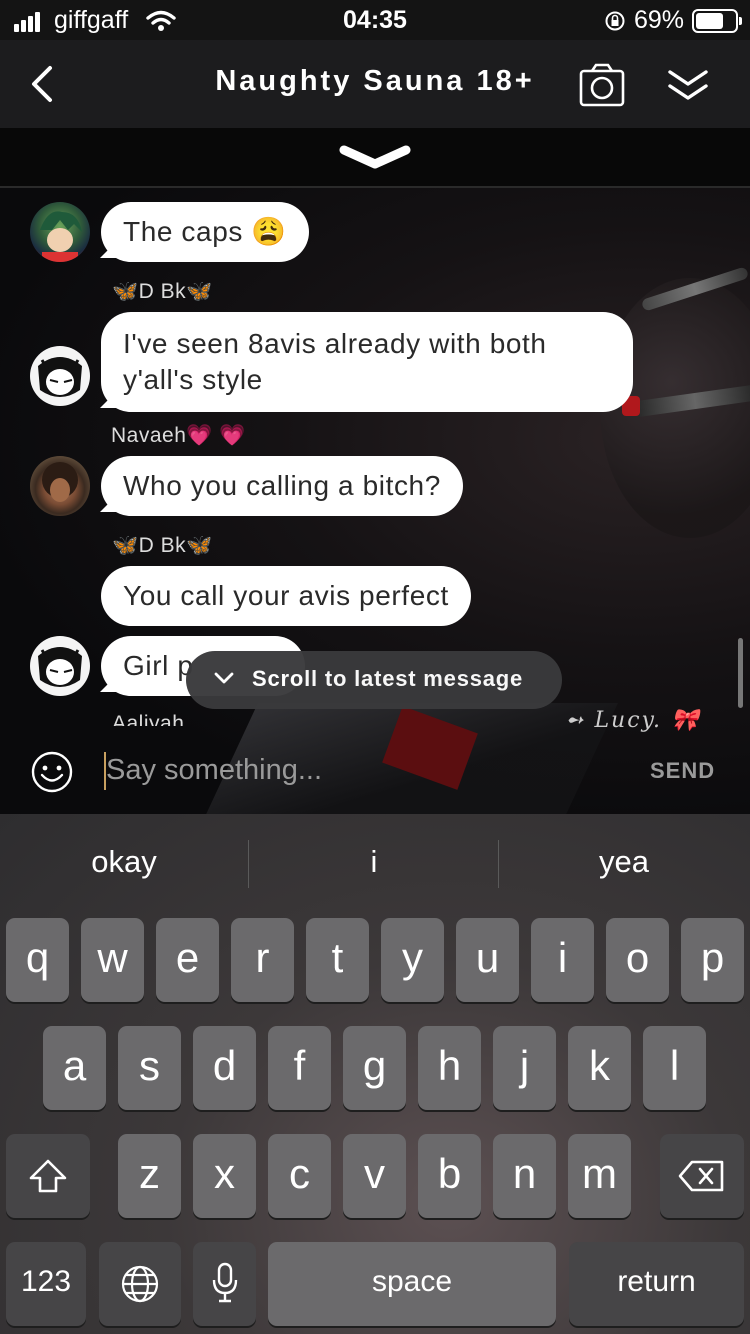  I want to click on shift-key, so click(48, 1176).